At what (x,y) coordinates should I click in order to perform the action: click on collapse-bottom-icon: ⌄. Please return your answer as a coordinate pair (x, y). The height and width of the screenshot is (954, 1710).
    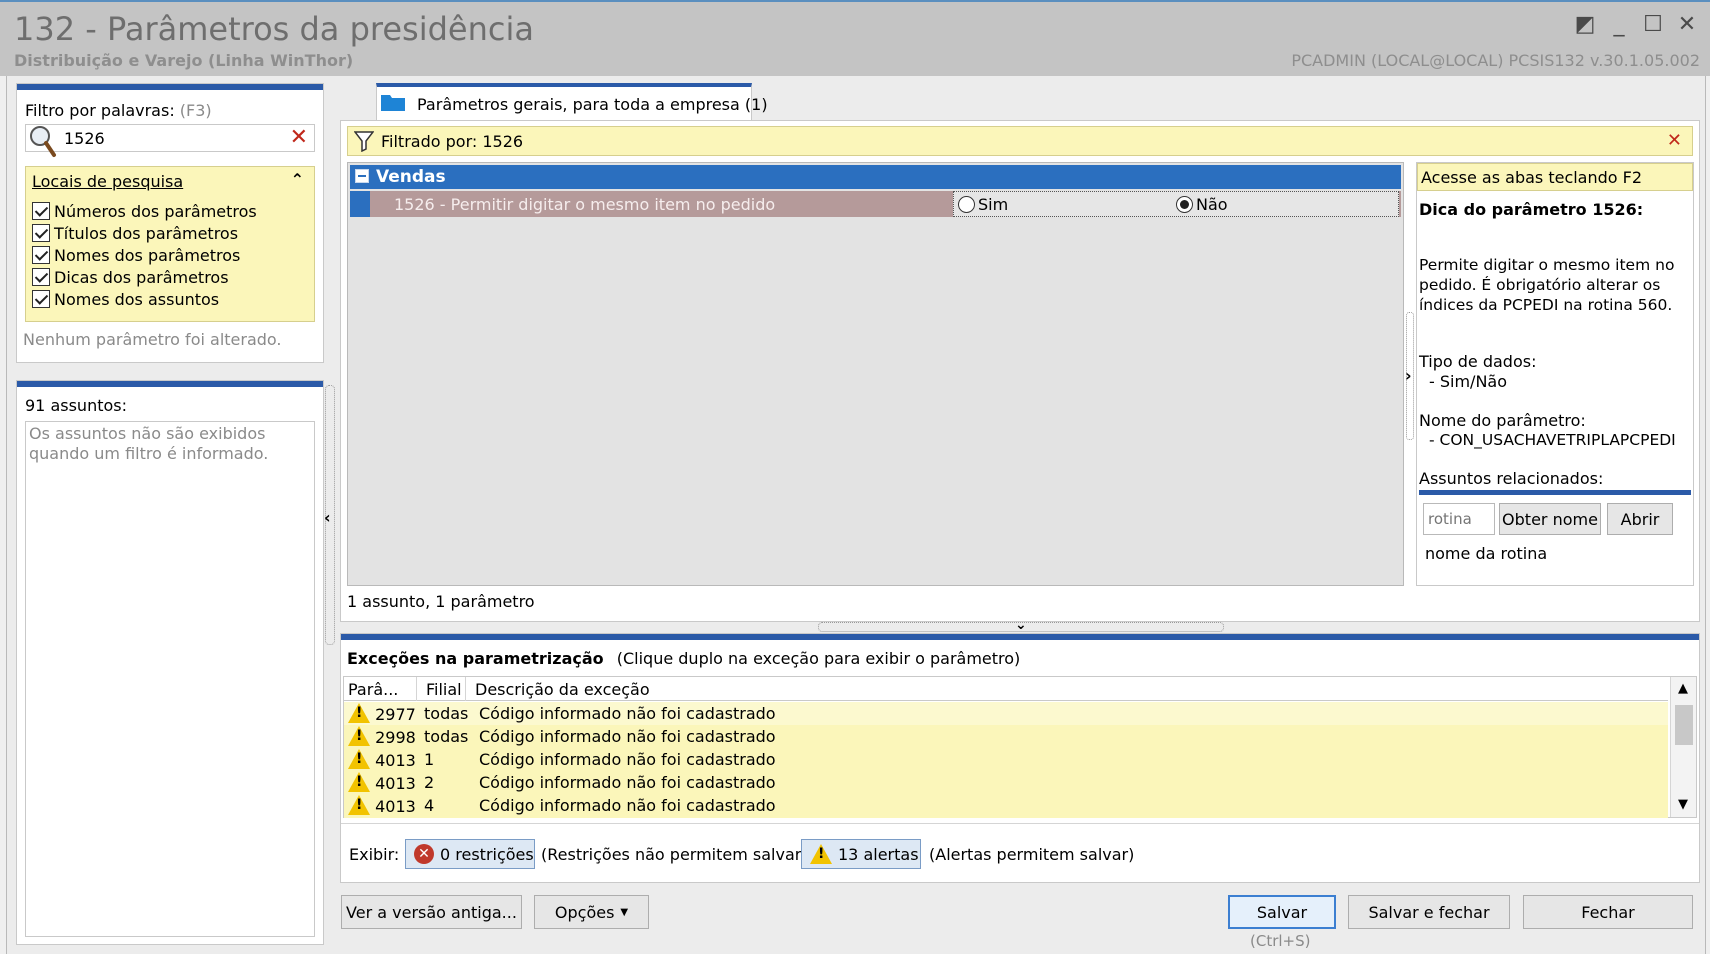
    Looking at the image, I should click on (1021, 625).